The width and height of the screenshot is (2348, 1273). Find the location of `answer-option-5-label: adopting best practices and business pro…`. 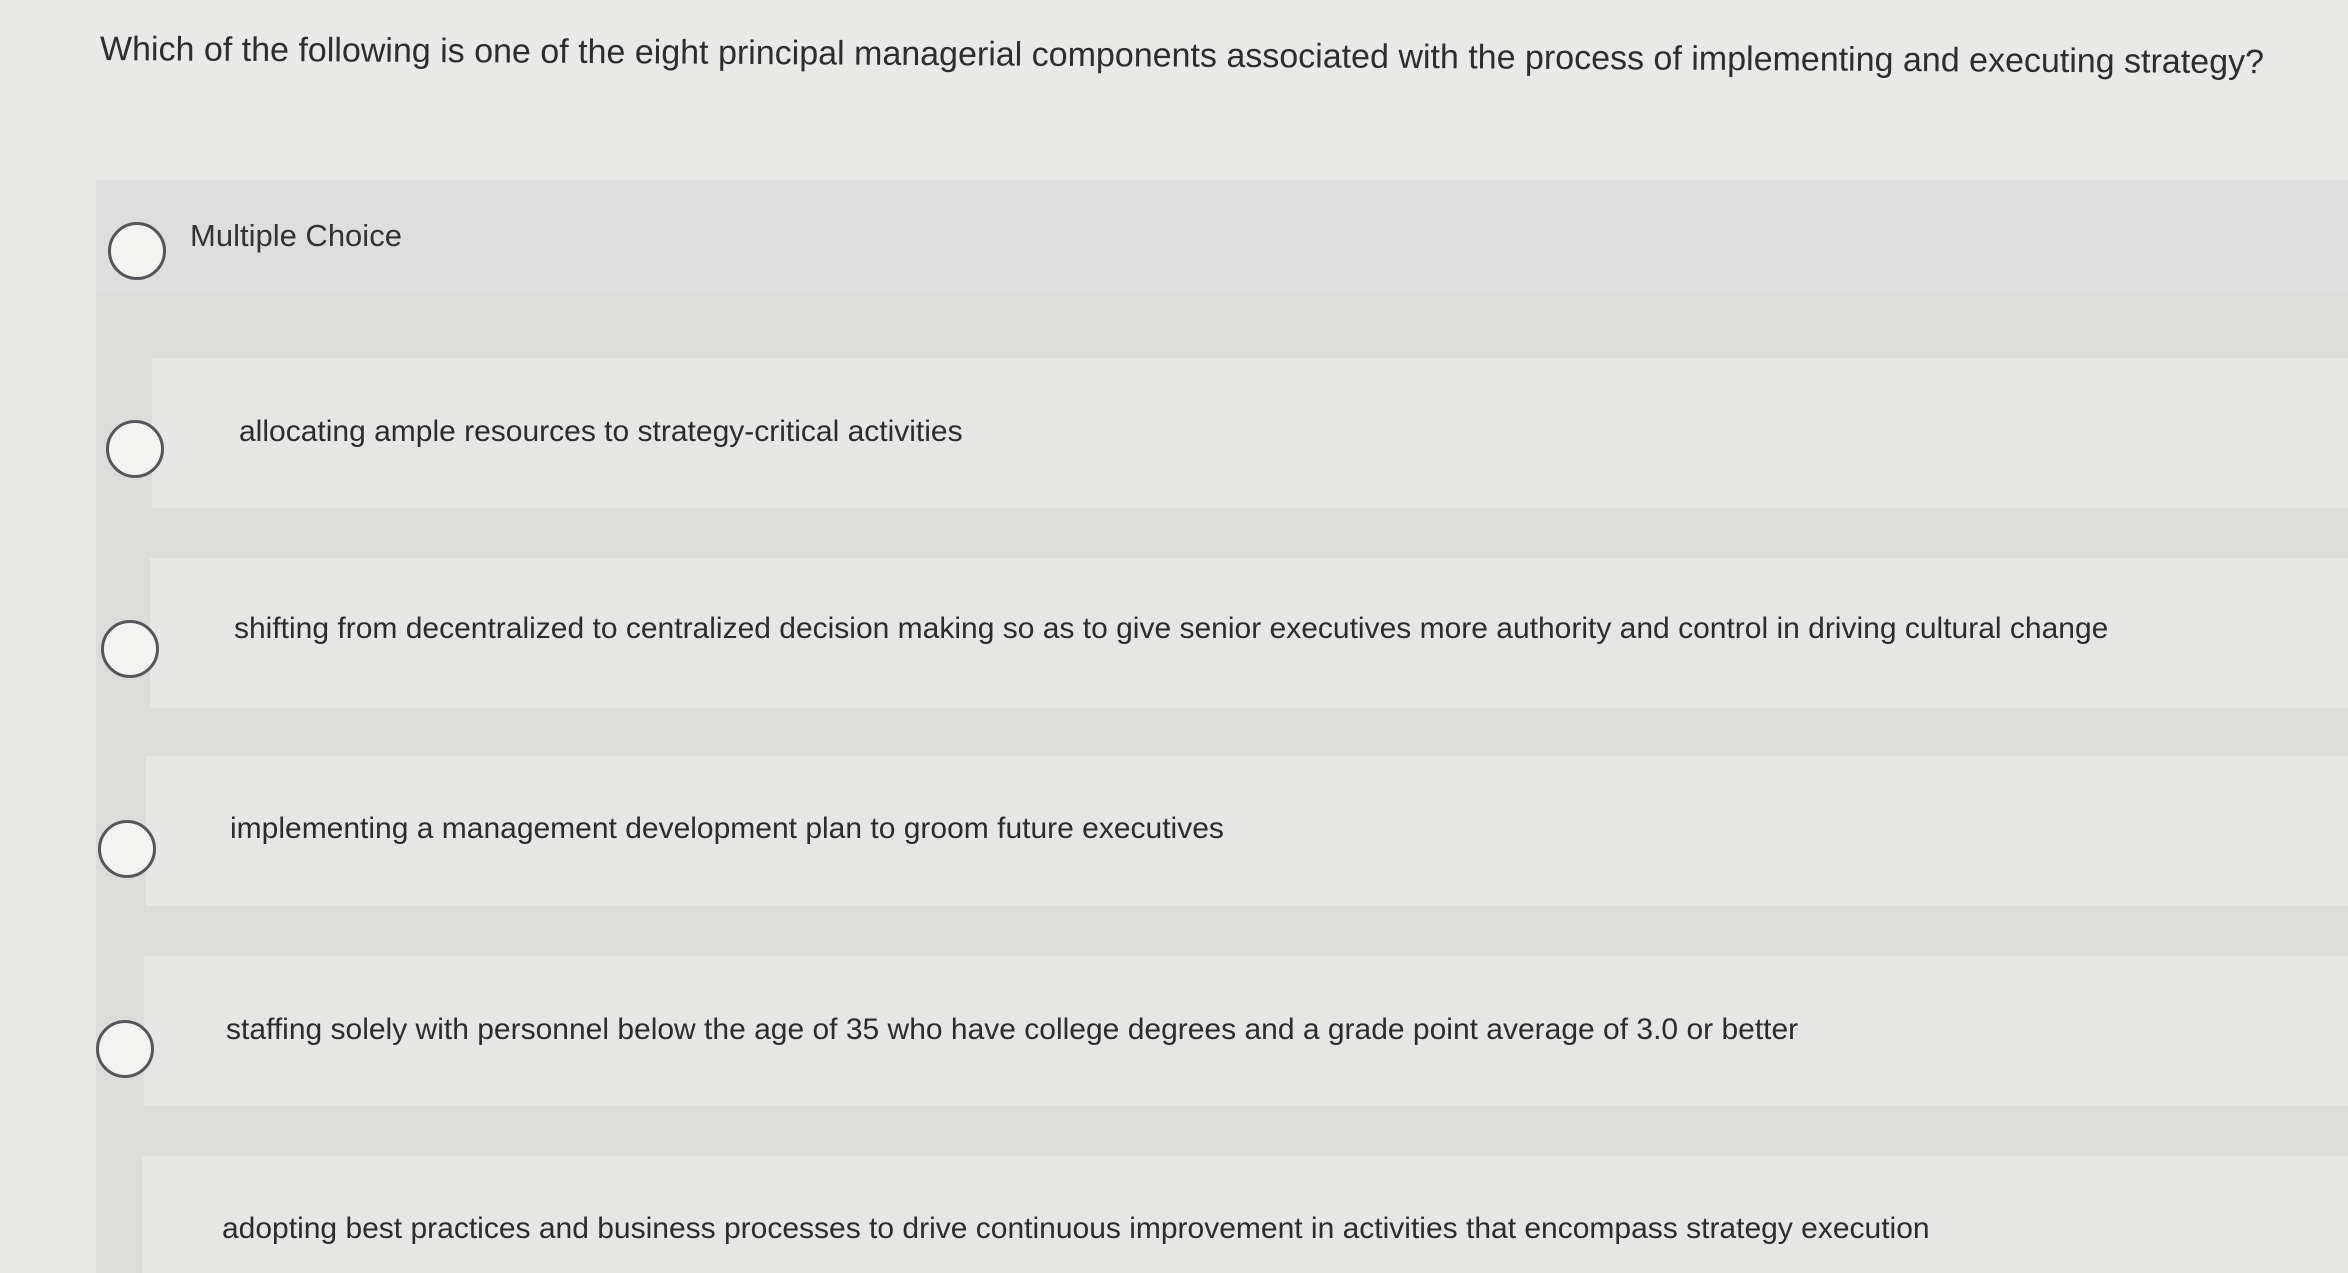

answer-option-5-label: adopting best practices and business pro… is located at coordinates (1076, 1228).